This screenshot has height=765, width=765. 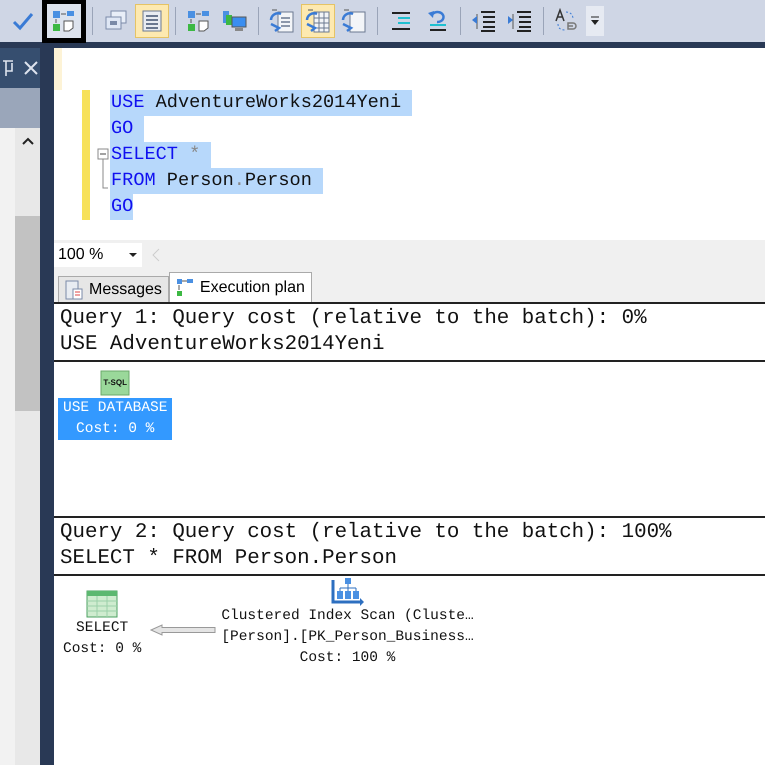 What do you see at coordinates (229, 559) in the screenshot?
I see `query-sql-text: SELECT * FROM Person.Person` at bounding box center [229, 559].